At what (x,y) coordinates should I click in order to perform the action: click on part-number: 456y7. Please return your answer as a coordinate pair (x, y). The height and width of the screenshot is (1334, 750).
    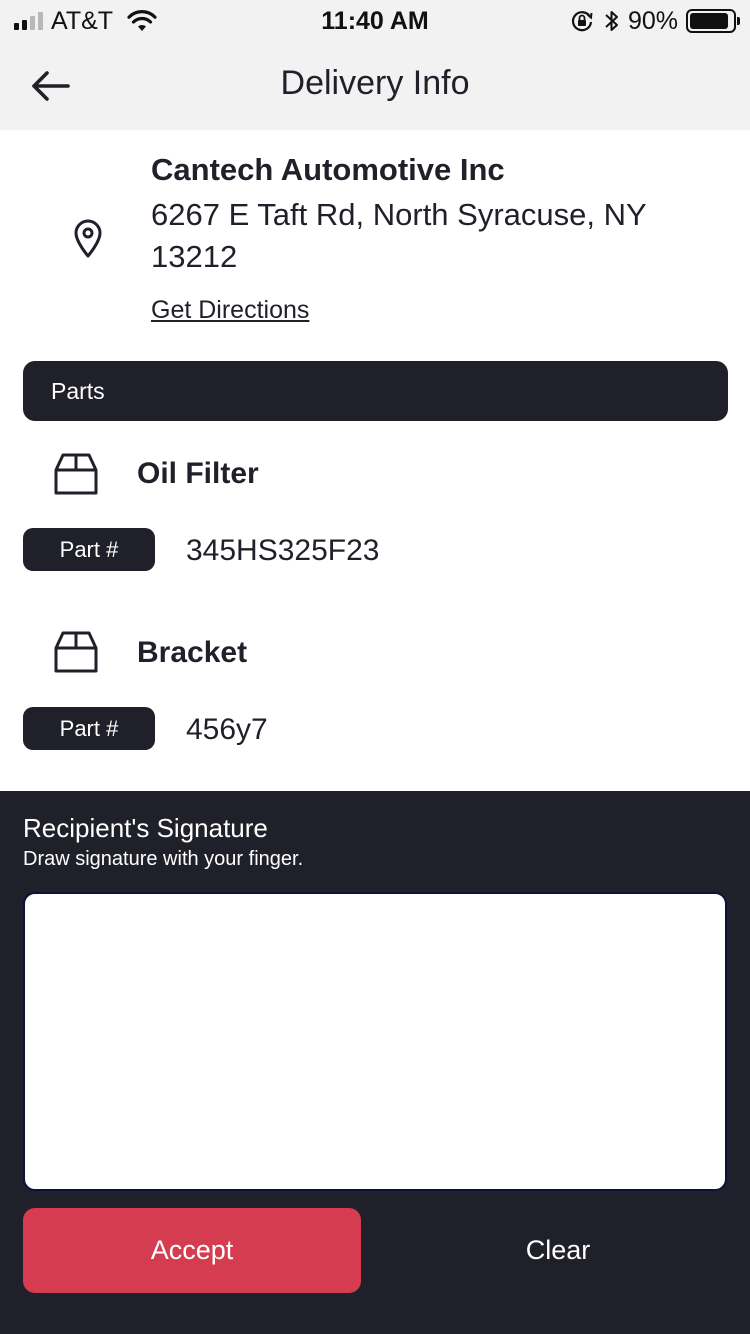
    Looking at the image, I should click on (227, 729).